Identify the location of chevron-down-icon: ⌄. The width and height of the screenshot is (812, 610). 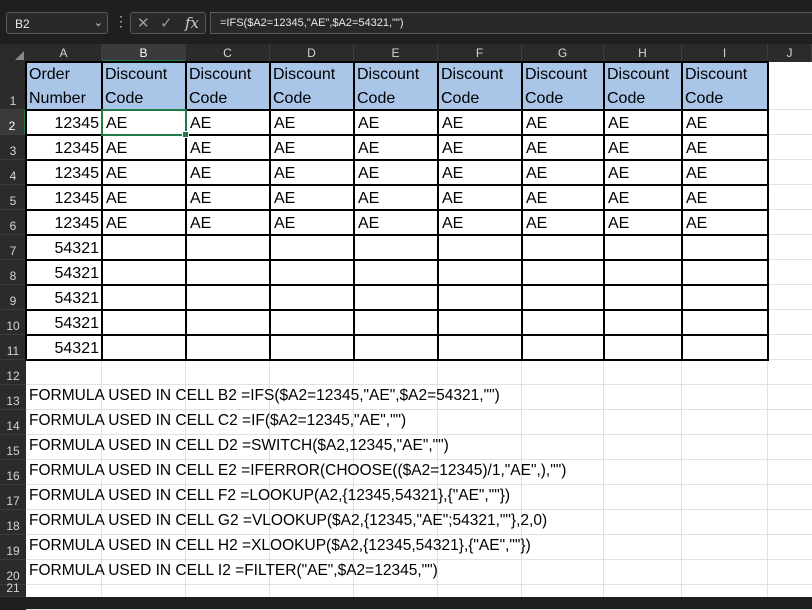
(98, 22).